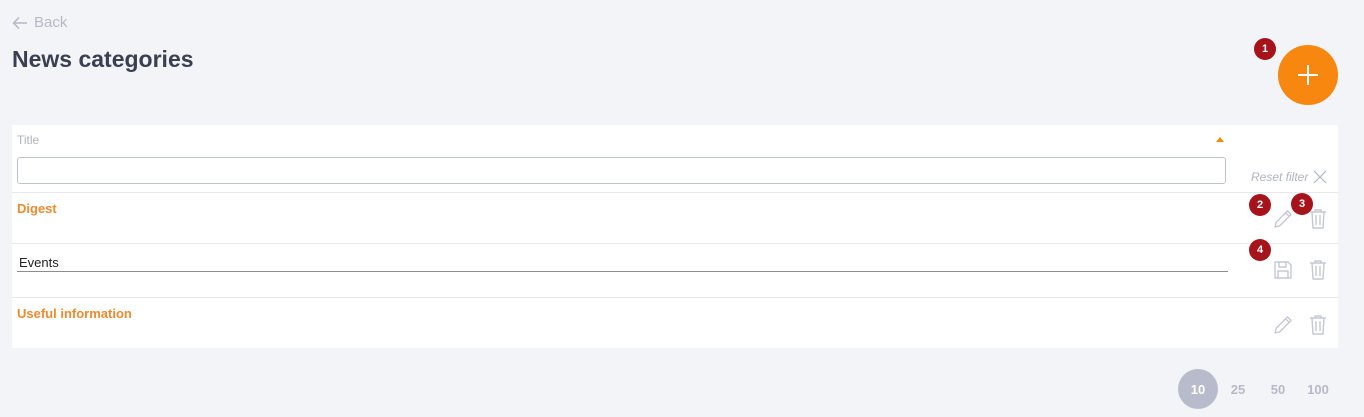 Image resolution: width=1364 pixels, height=417 pixels. What do you see at coordinates (1318, 389) in the screenshot?
I see `page-size-option: 100` at bounding box center [1318, 389].